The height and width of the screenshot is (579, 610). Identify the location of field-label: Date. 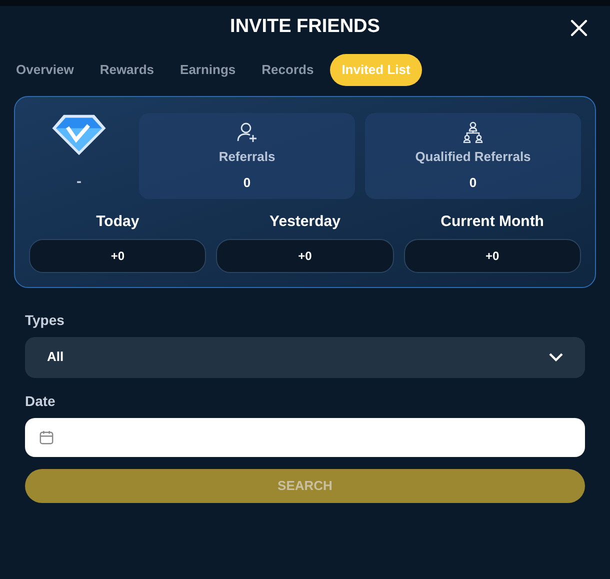
(40, 401).